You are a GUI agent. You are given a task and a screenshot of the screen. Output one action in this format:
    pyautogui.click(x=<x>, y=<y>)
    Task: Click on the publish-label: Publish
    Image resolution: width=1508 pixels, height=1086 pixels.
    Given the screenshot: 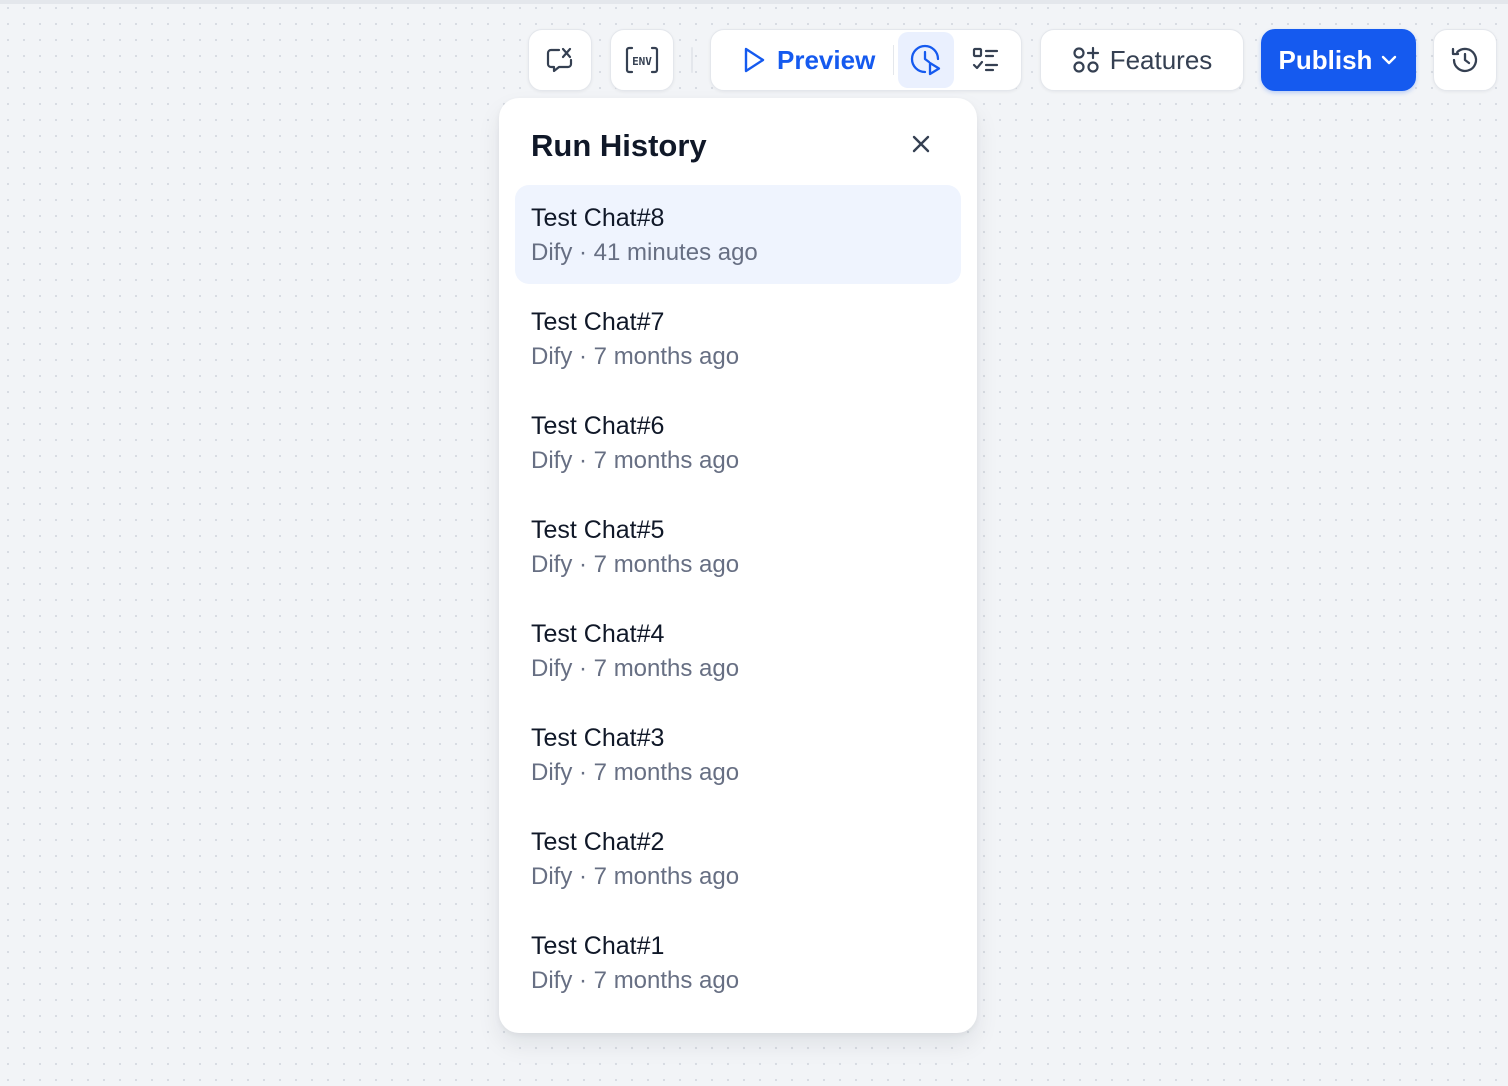 What is the action you would take?
    pyautogui.click(x=1325, y=59)
    